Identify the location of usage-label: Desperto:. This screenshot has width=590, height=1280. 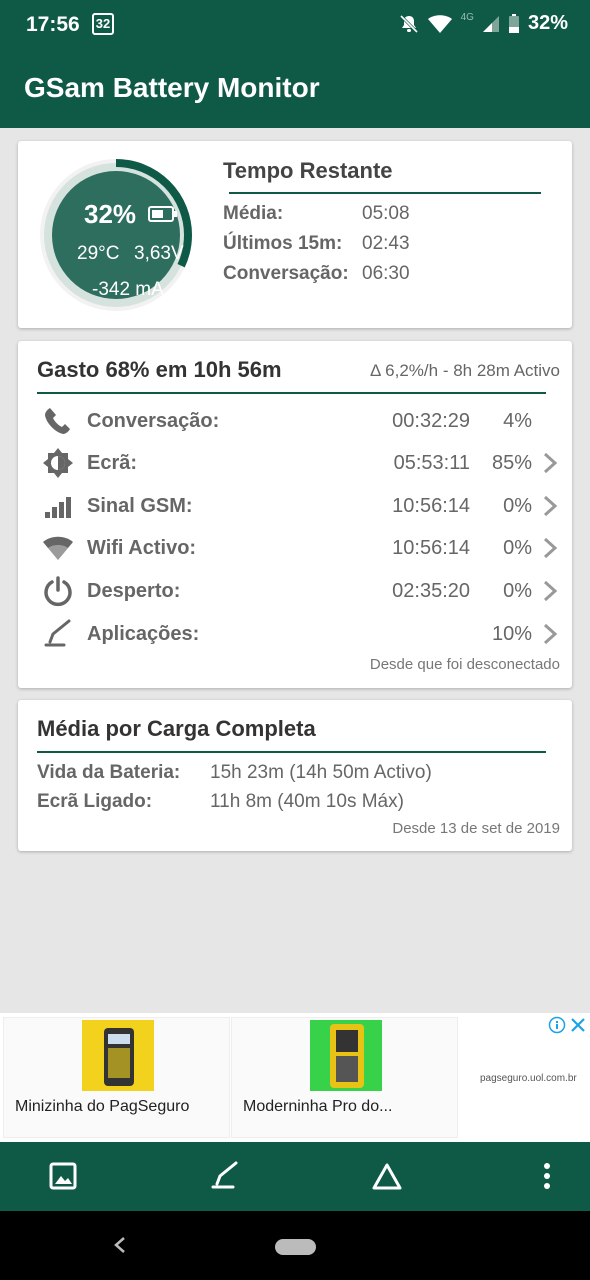
(134, 591).